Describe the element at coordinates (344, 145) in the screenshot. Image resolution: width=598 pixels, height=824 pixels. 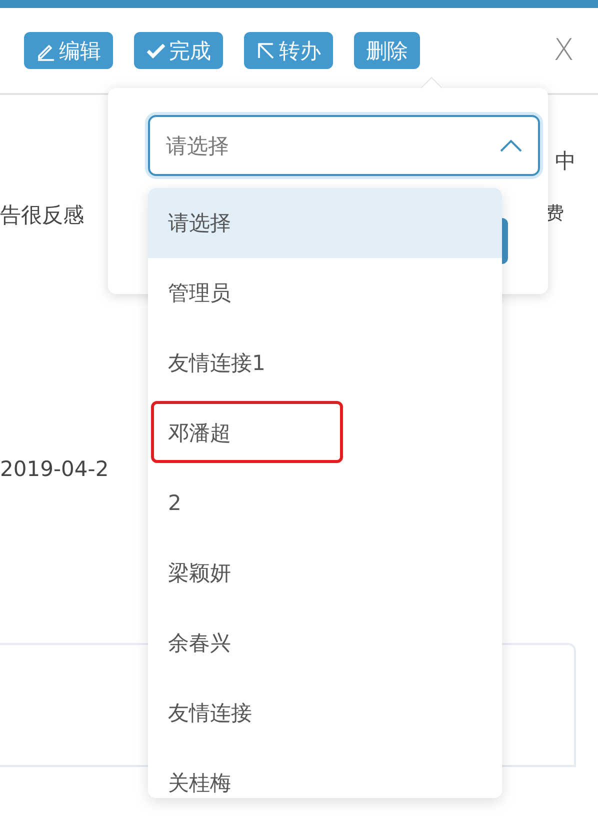
I see `select-field: 请选择` at that location.